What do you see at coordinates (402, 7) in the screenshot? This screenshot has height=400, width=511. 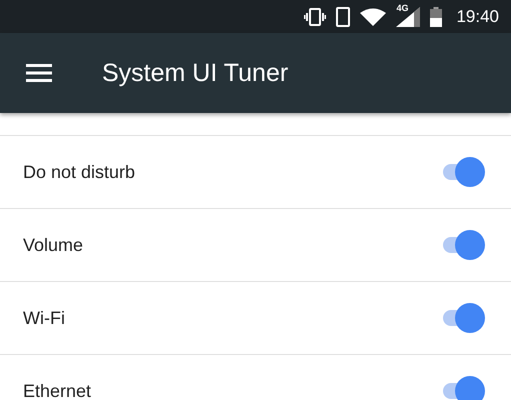 I see `network-type: 4G` at bounding box center [402, 7].